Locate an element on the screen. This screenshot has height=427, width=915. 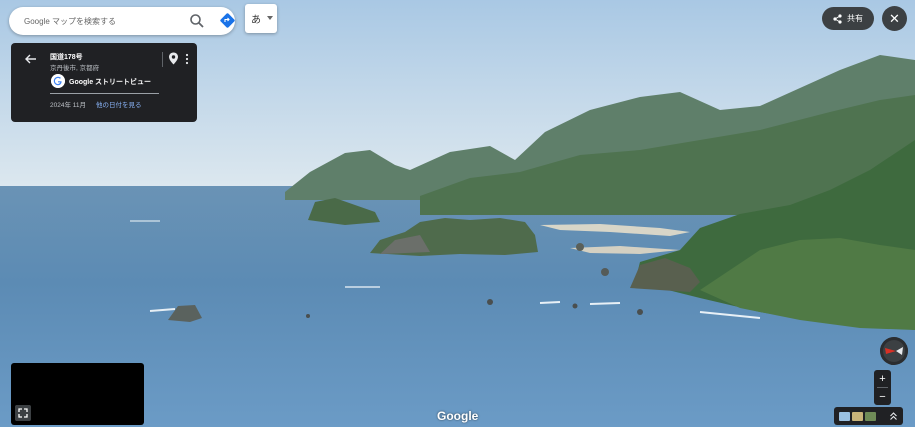
source-label: Google ストリートビュー is located at coordinates (110, 82).